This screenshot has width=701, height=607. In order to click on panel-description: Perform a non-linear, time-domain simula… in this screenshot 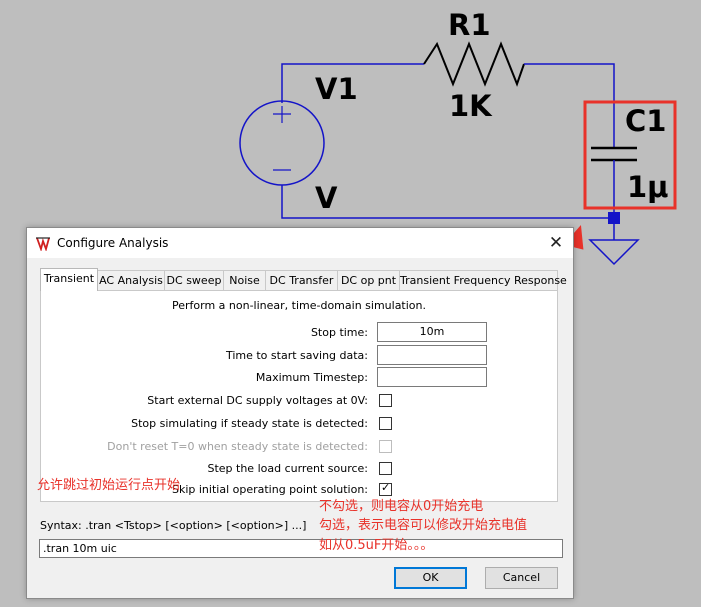, I will do `click(298, 305)`.